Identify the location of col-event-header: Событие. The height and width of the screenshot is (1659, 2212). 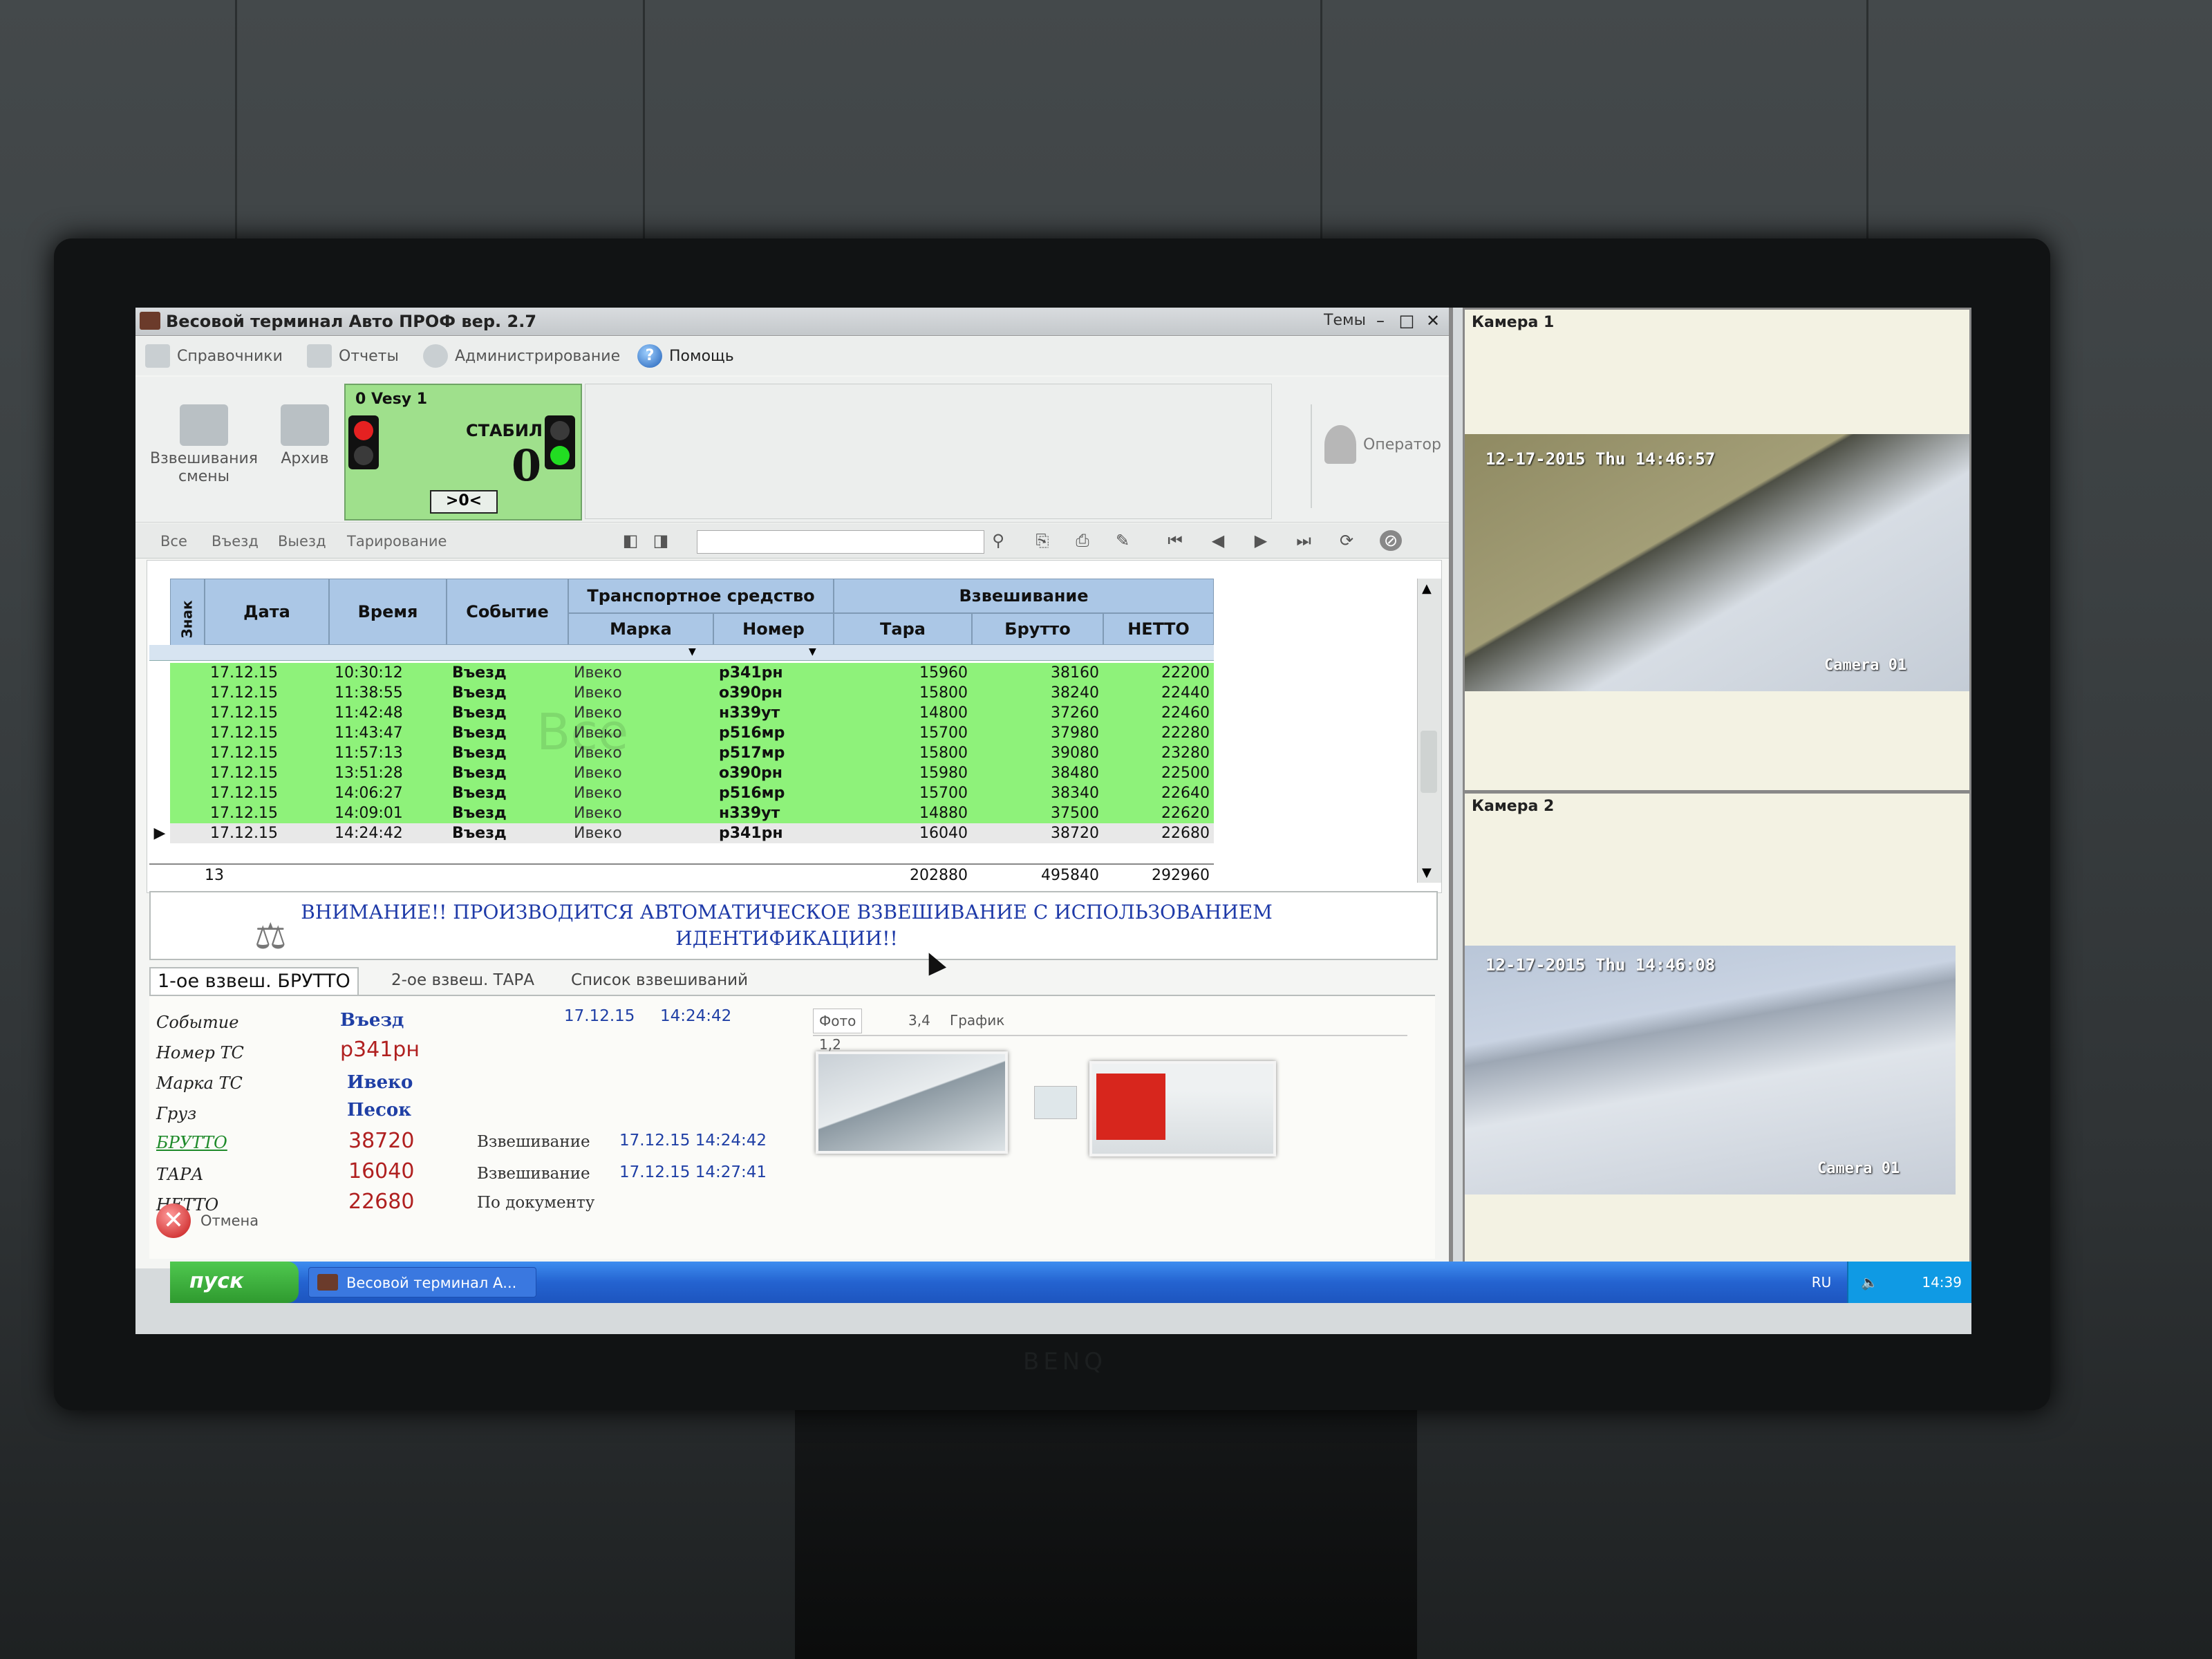
(508, 612).